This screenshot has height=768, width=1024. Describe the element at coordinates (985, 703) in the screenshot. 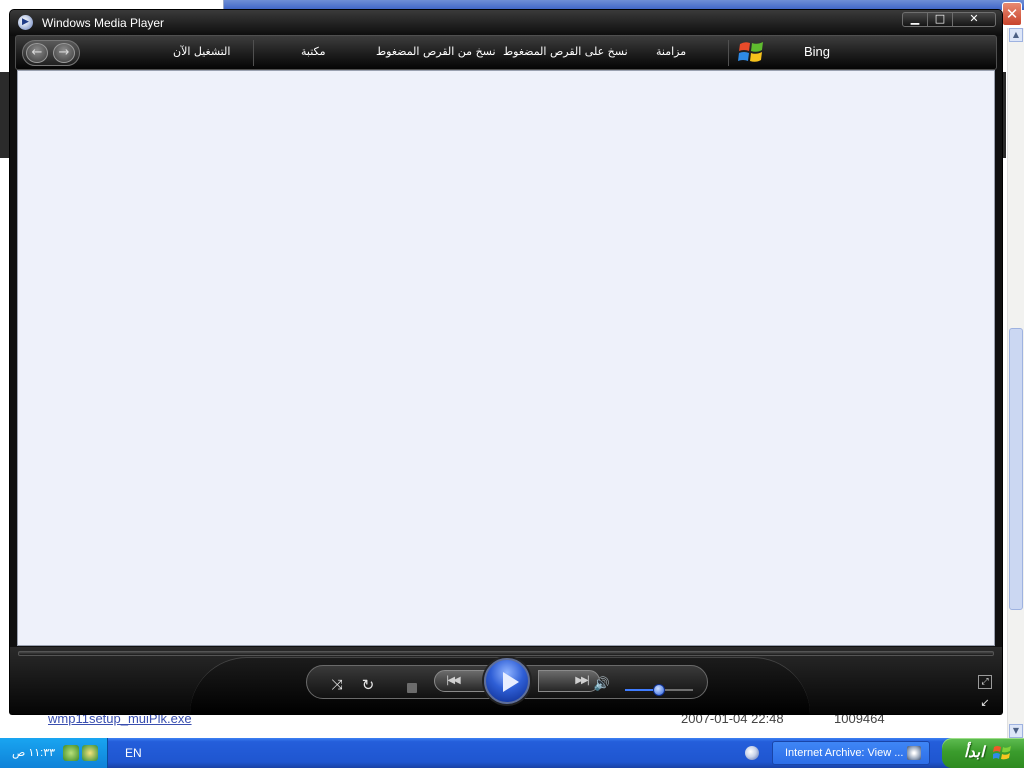

I see `compact-mode-icon: ↙` at that location.